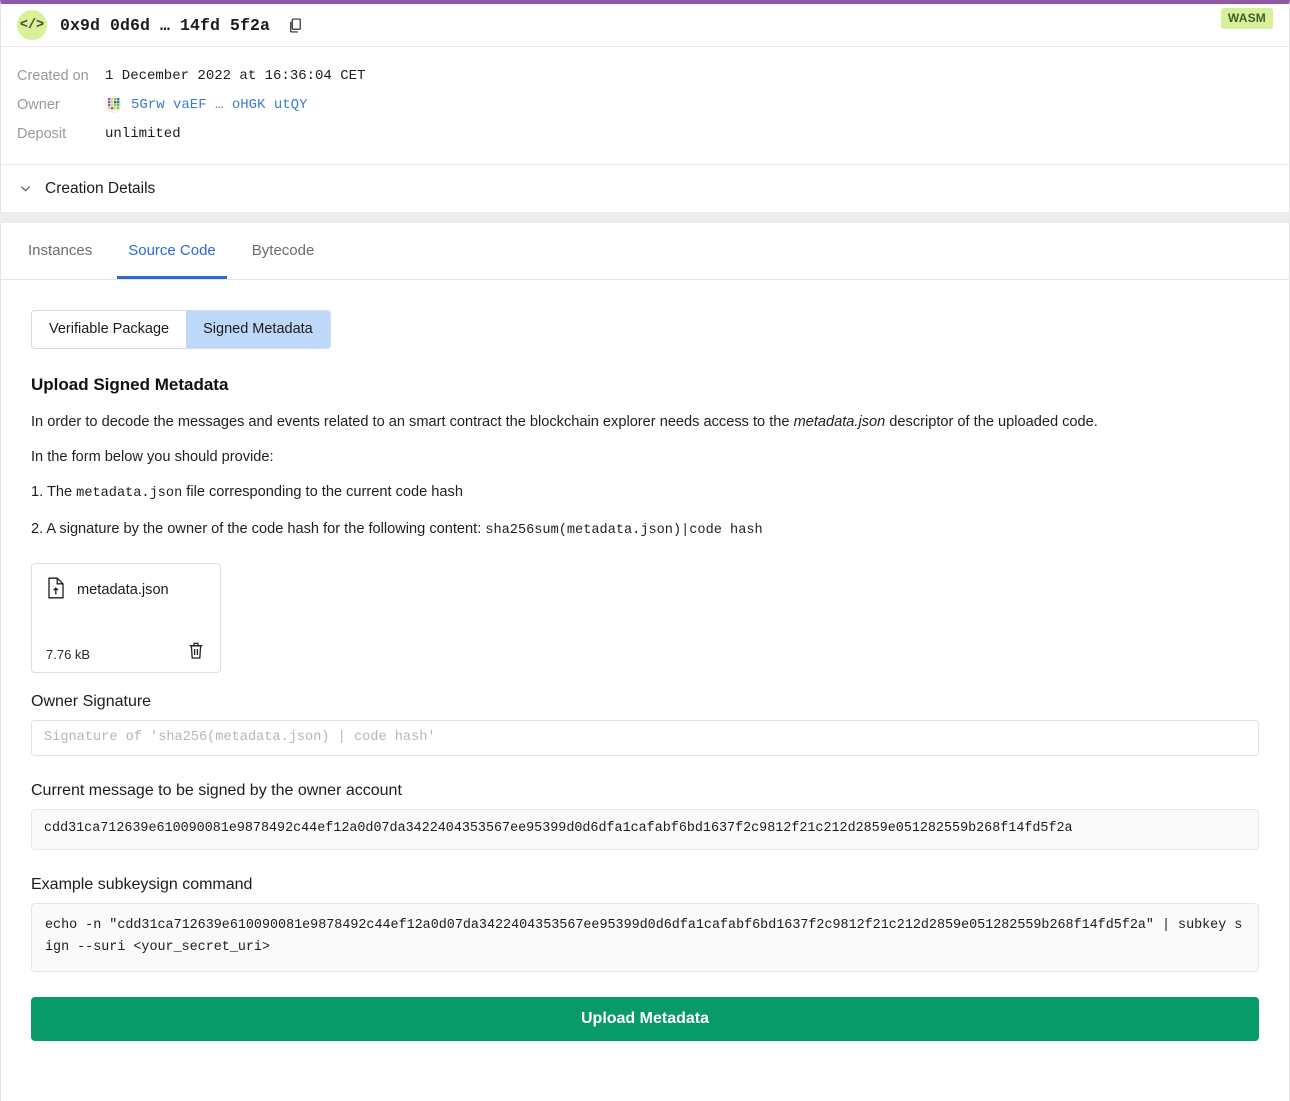  What do you see at coordinates (645, 217) in the screenshot?
I see `card-gap` at bounding box center [645, 217].